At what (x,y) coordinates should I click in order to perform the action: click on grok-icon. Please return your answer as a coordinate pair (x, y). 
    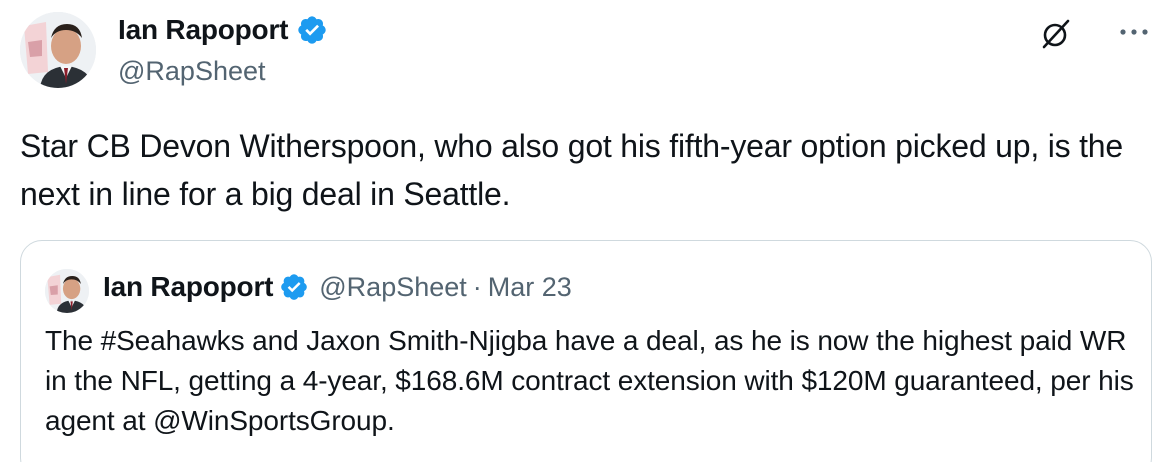
    Looking at the image, I should click on (1056, 34).